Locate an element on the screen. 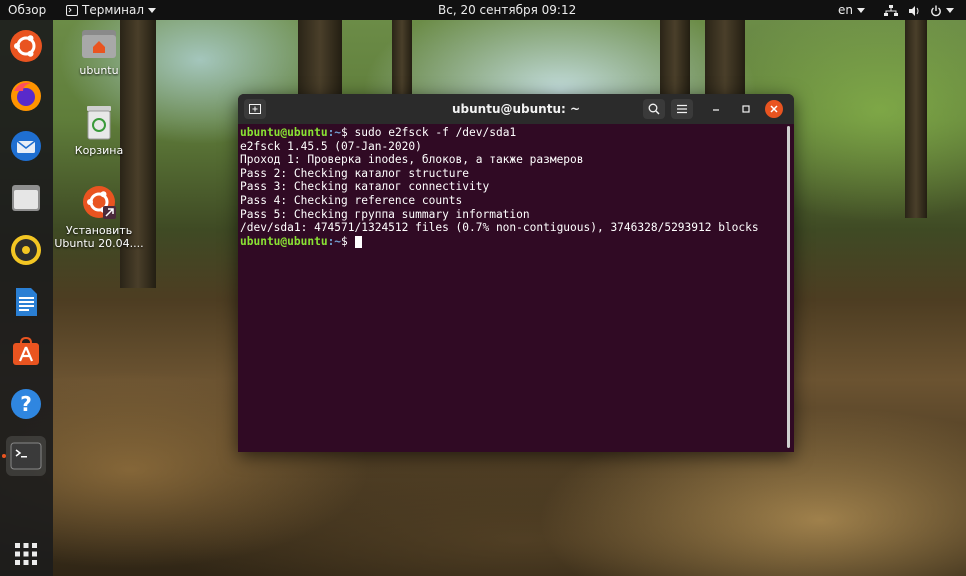 The width and height of the screenshot is (966, 576). firefox-icon is located at coordinates (26, 96).